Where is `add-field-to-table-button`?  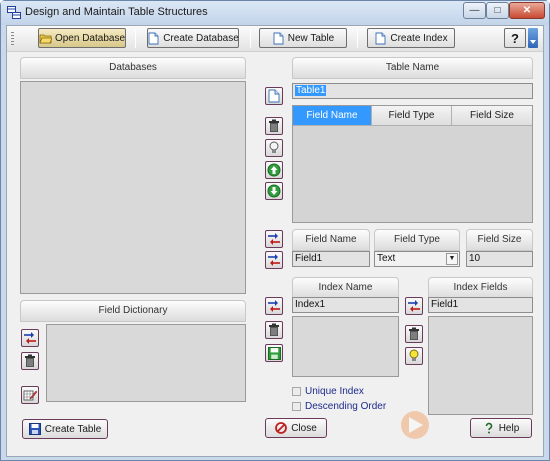
add-field-to-table-button is located at coordinates (274, 239).